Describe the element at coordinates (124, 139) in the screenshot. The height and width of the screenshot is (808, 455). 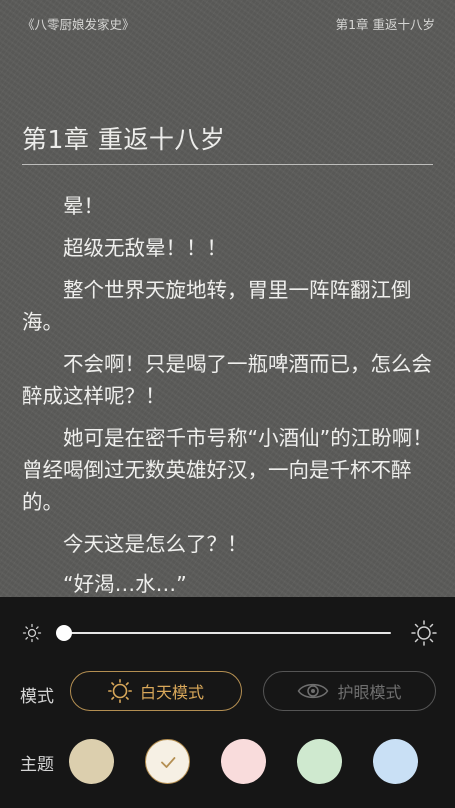
I see `chapter-title: 第1章 重返十八岁` at that location.